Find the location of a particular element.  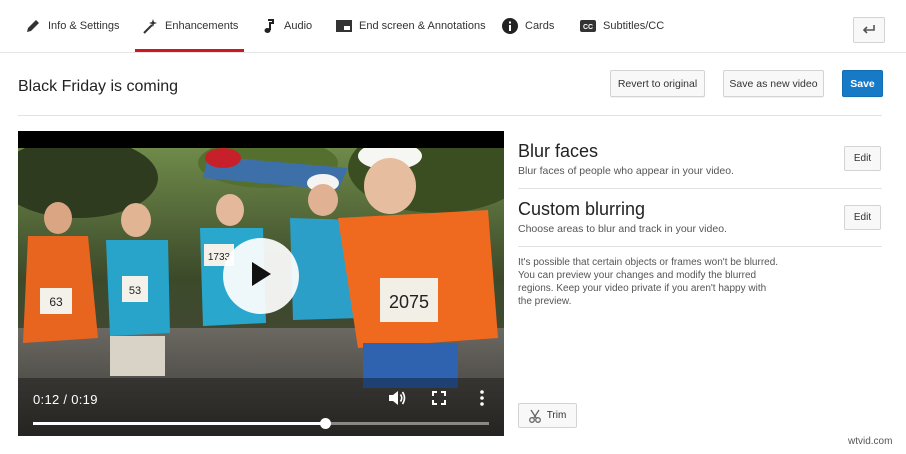

watermark-text: wtvid.com is located at coordinates (870, 441).